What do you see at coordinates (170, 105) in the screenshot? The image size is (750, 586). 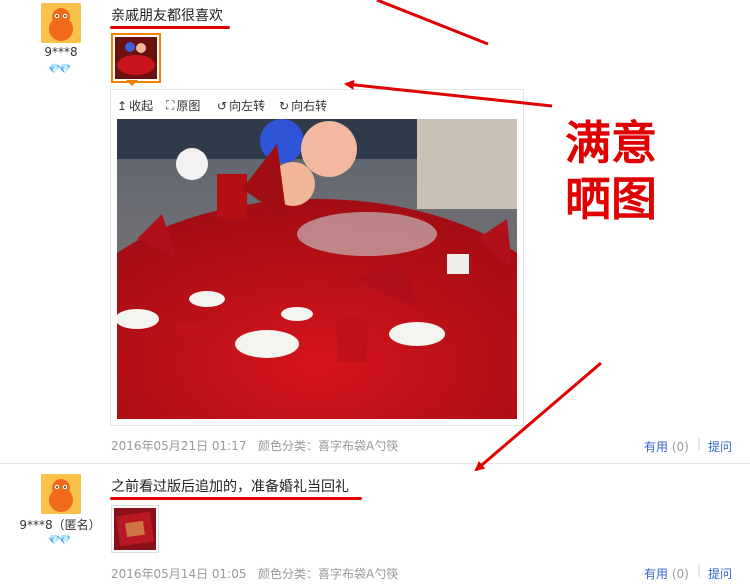 I see `expand-icon: ⛶` at bounding box center [170, 105].